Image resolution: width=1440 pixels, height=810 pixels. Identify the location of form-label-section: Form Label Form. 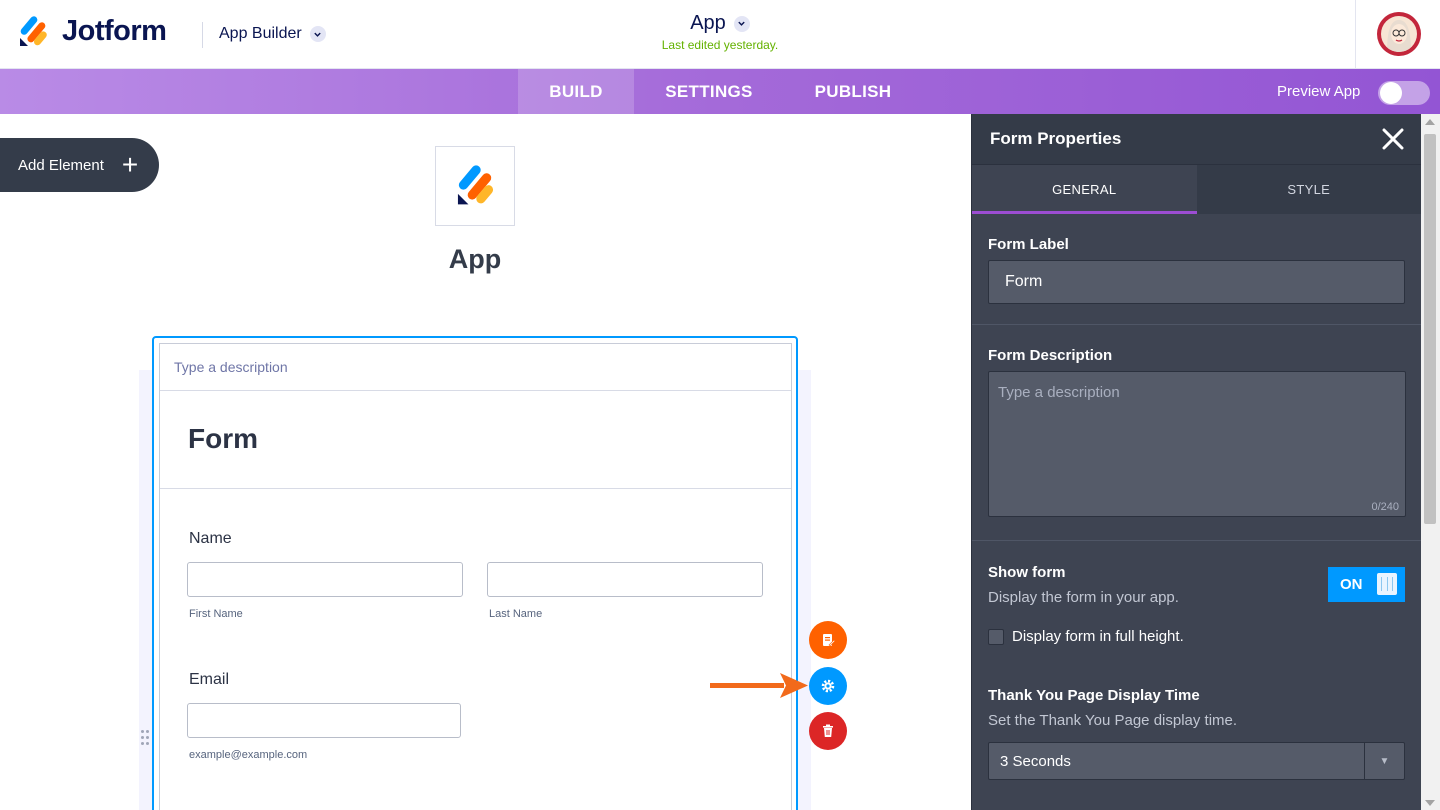
(1196, 269).